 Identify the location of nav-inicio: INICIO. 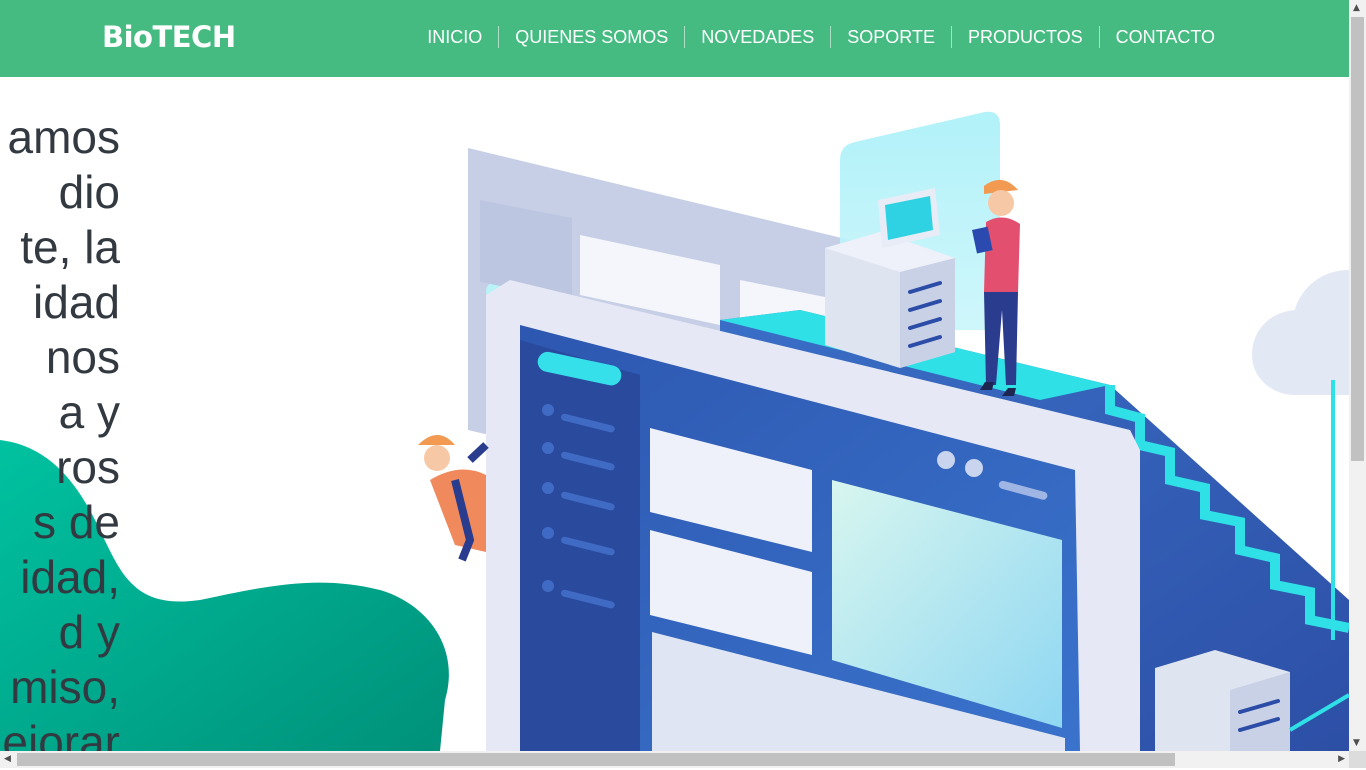
(454, 37).